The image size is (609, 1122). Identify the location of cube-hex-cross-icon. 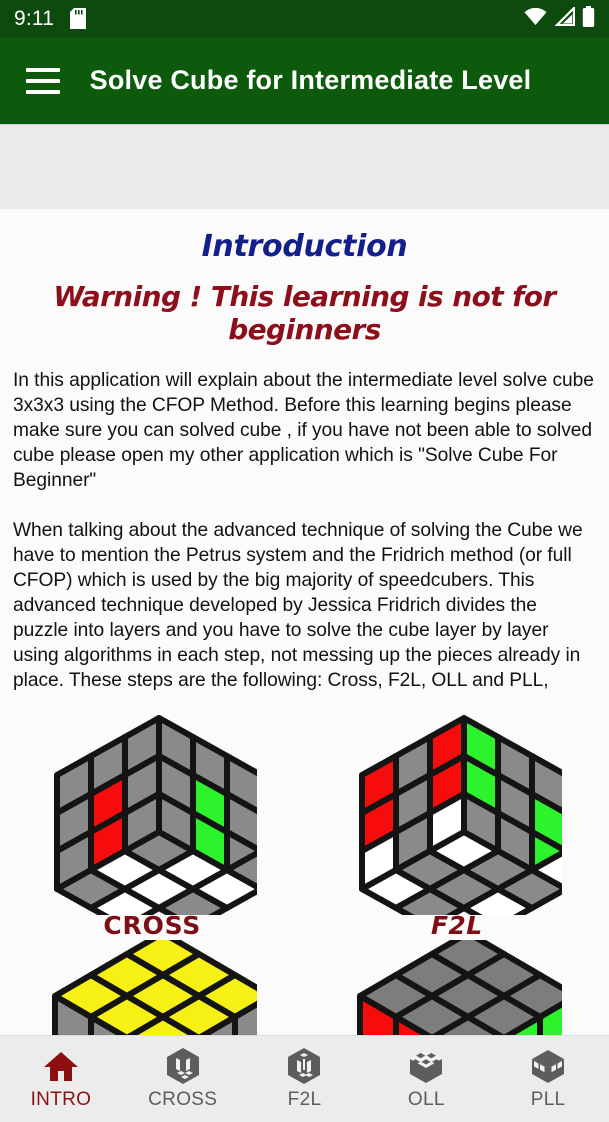
(183, 1066).